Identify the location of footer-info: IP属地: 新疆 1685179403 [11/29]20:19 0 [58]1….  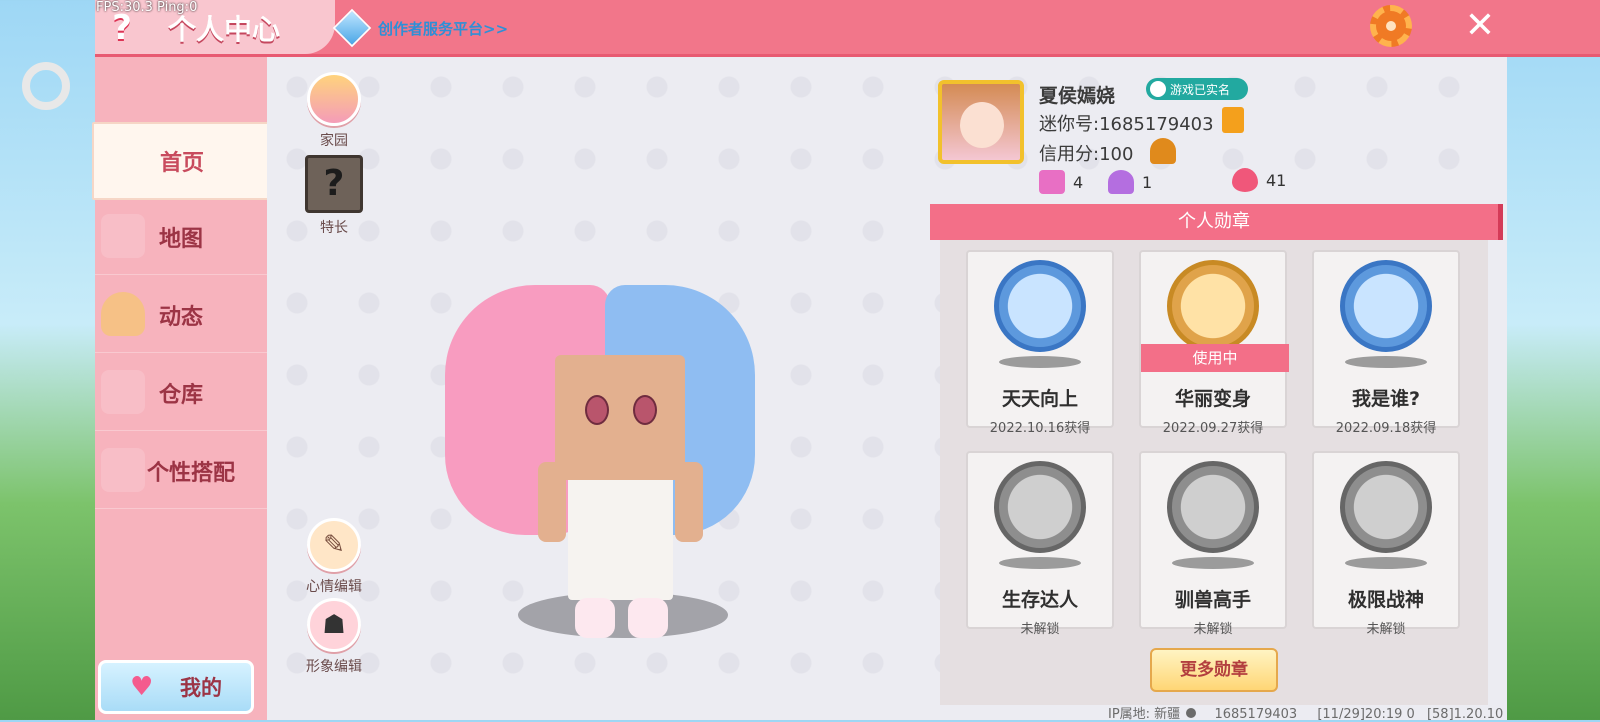
(1305, 712).